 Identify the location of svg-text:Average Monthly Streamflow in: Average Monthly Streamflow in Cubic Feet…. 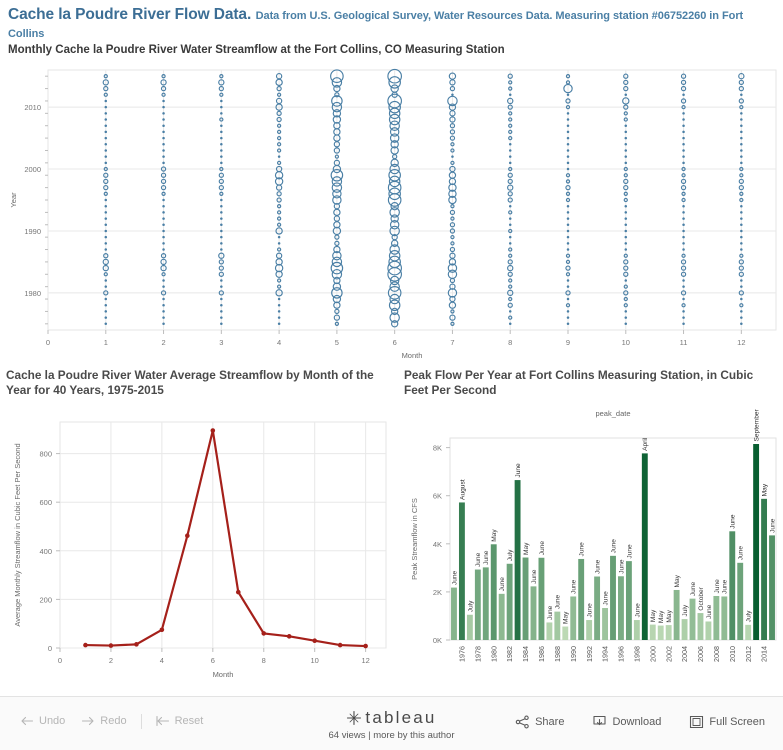
(17, 534).